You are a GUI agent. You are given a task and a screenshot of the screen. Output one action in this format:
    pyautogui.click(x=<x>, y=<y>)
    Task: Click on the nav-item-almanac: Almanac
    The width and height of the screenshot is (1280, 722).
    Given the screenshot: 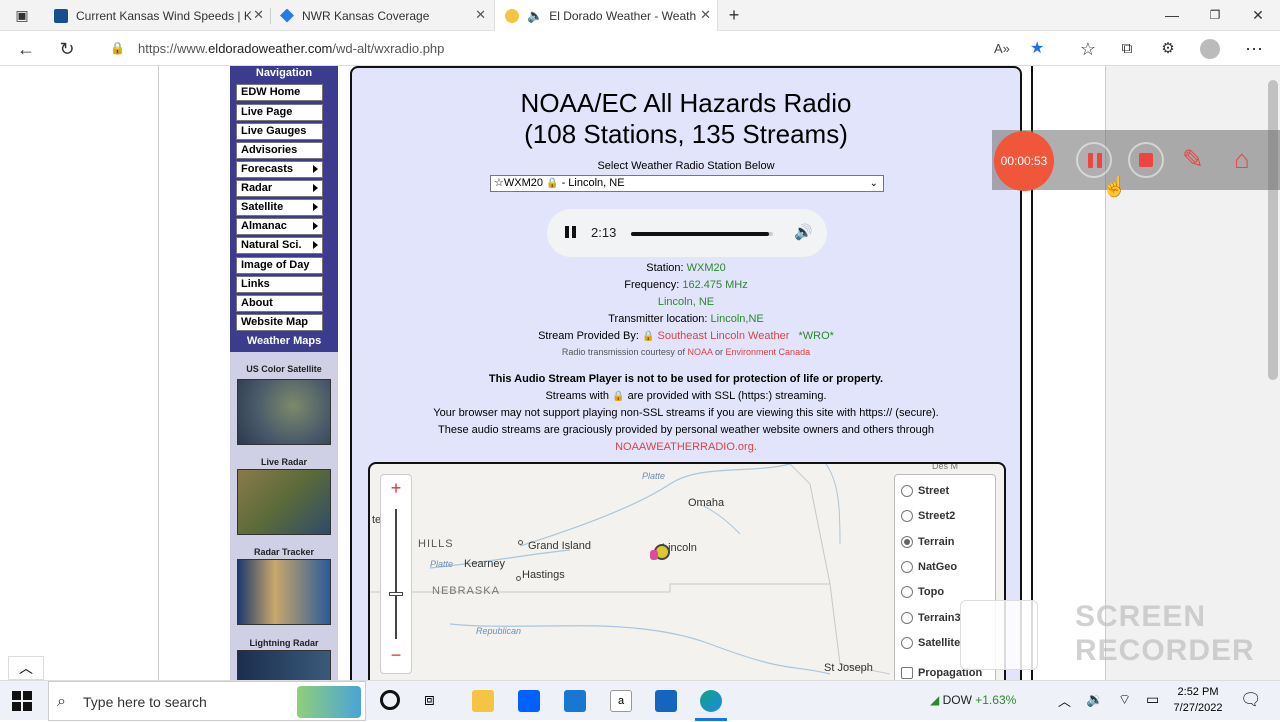 What is the action you would take?
    pyautogui.click(x=279, y=226)
    